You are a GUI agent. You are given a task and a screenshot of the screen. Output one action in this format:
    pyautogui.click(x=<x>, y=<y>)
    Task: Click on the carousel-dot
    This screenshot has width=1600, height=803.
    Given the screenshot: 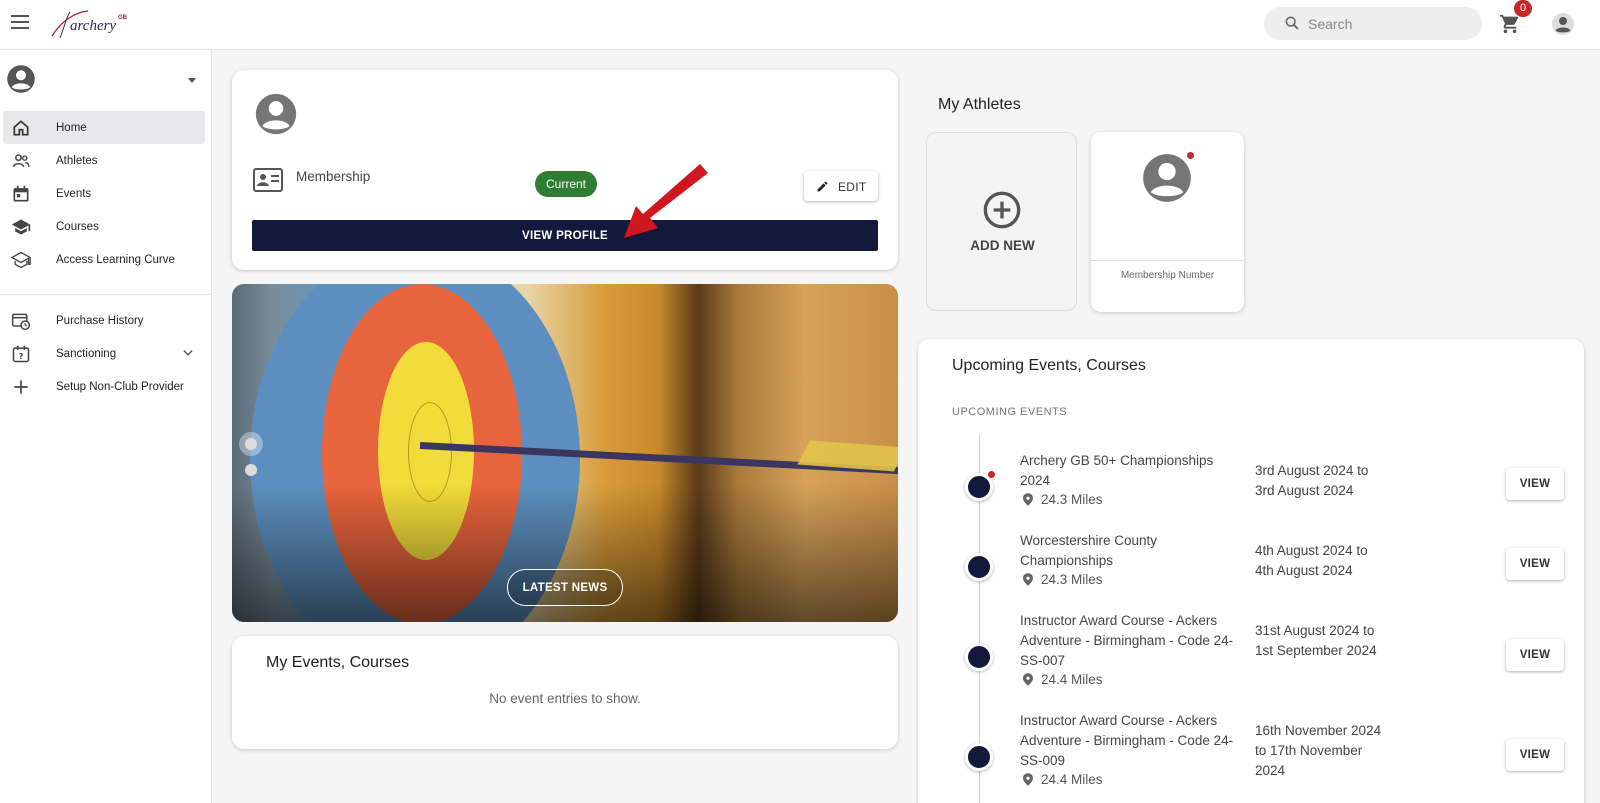 What is the action you would take?
    pyautogui.click(x=251, y=470)
    